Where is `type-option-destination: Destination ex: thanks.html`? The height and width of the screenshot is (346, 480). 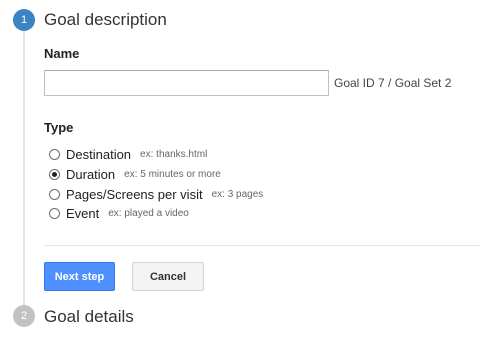 type-option-destination: Destination ex: thanks.html is located at coordinates (128, 154).